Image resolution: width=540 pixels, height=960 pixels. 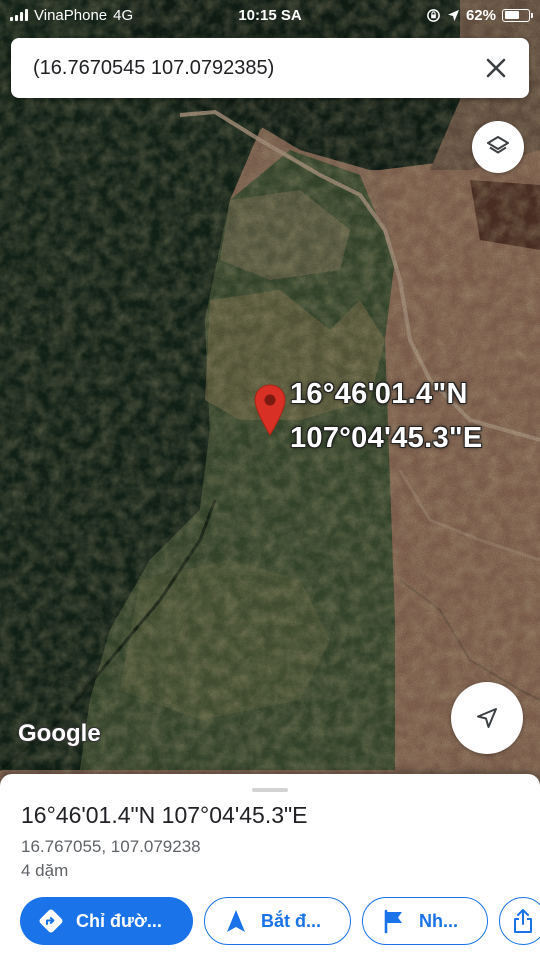 I want to click on flag-icon, so click(x=394, y=921).